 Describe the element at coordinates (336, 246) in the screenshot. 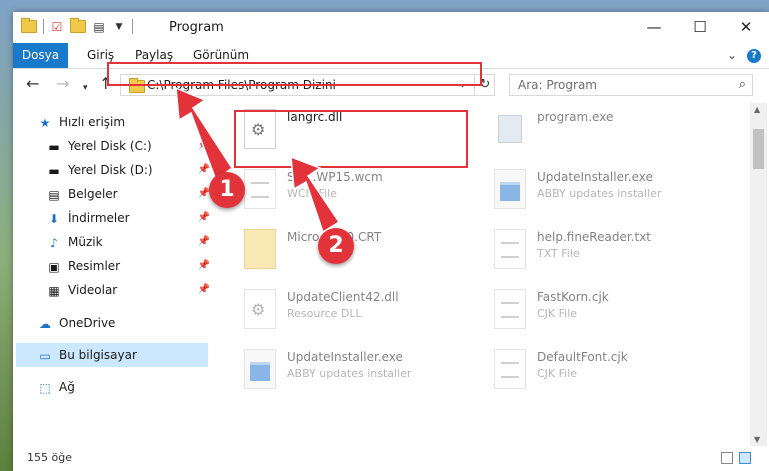

I see `step-2-badge: 2` at that location.